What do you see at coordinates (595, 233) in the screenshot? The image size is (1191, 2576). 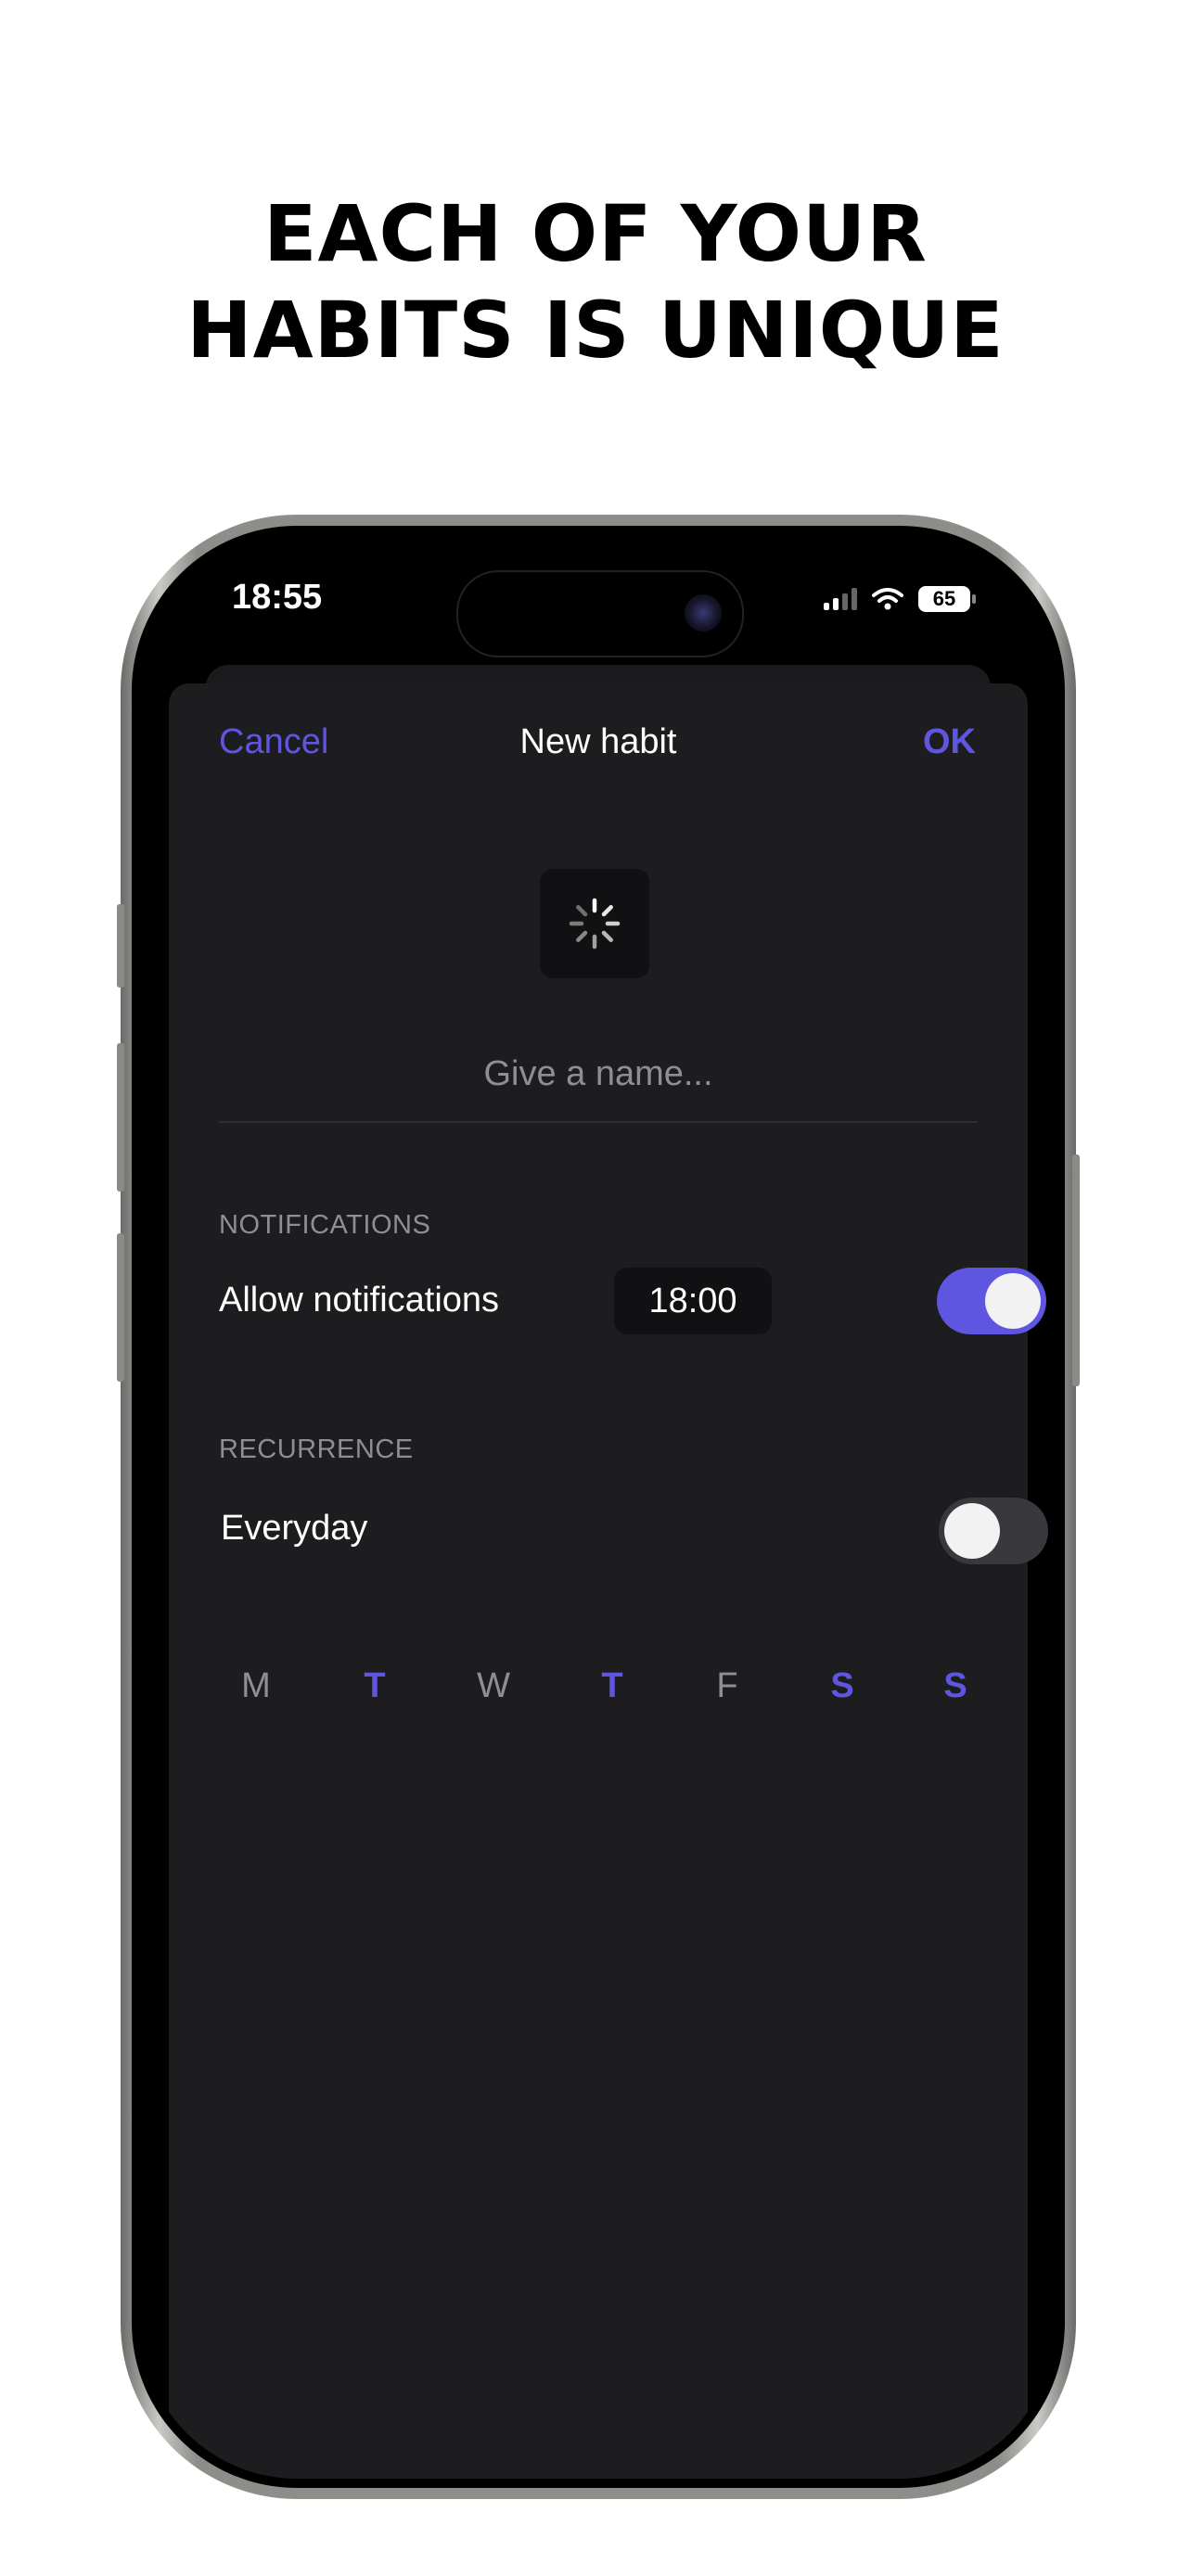 I see `headline-line-1: EACH OF YOUR` at bounding box center [595, 233].